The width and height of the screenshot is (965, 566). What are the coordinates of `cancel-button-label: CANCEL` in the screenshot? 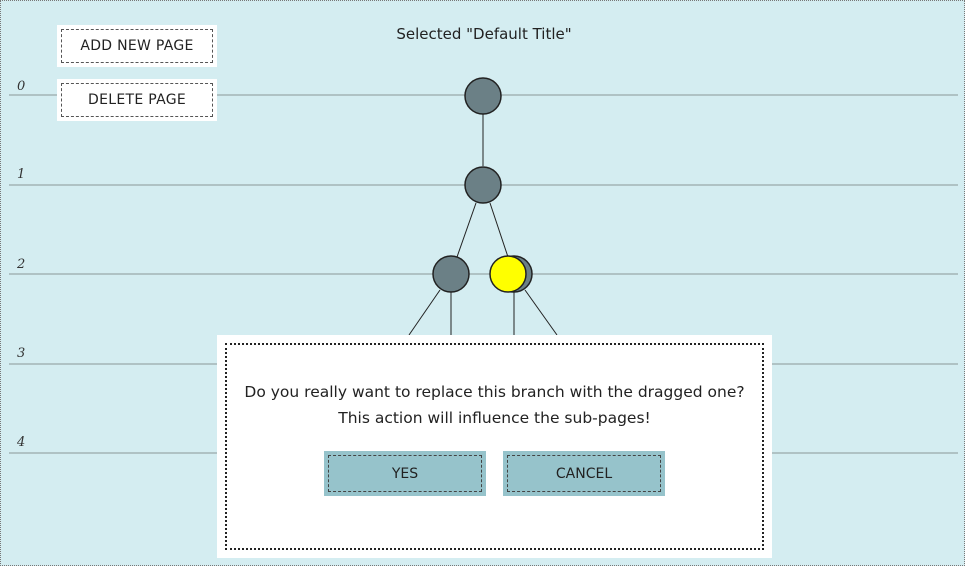 It's located at (584, 473).